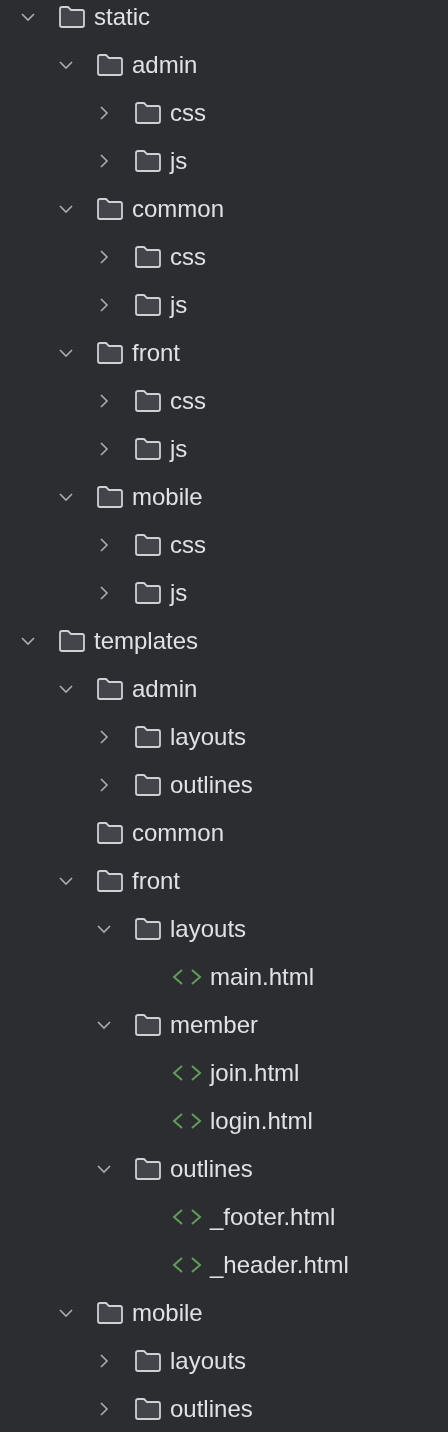  I want to click on tree-item-label: _header.html, so click(279, 1265).